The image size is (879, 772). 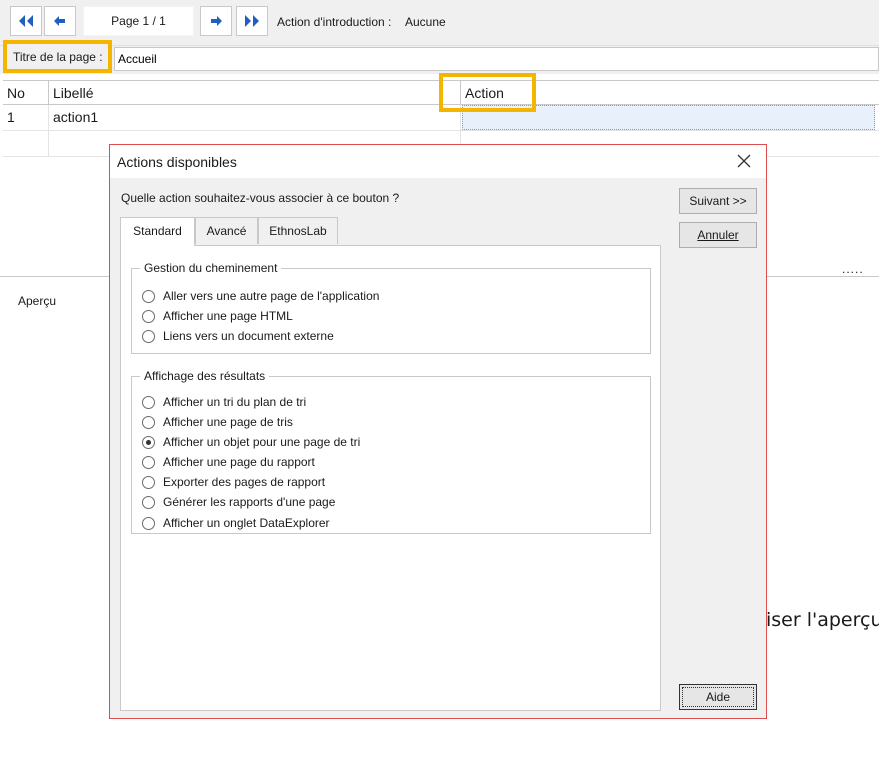 I want to click on first-page-button, so click(x=26, y=21).